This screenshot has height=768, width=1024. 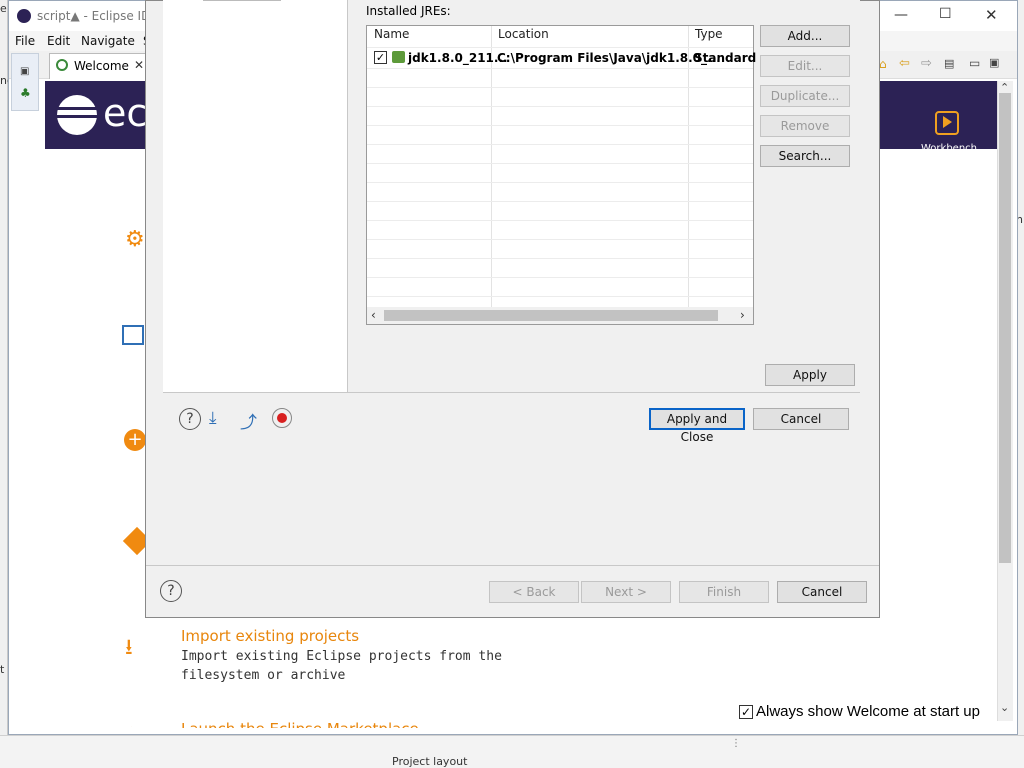 I want to click on scroll-up-icon: ⌃, so click(x=1004, y=87).